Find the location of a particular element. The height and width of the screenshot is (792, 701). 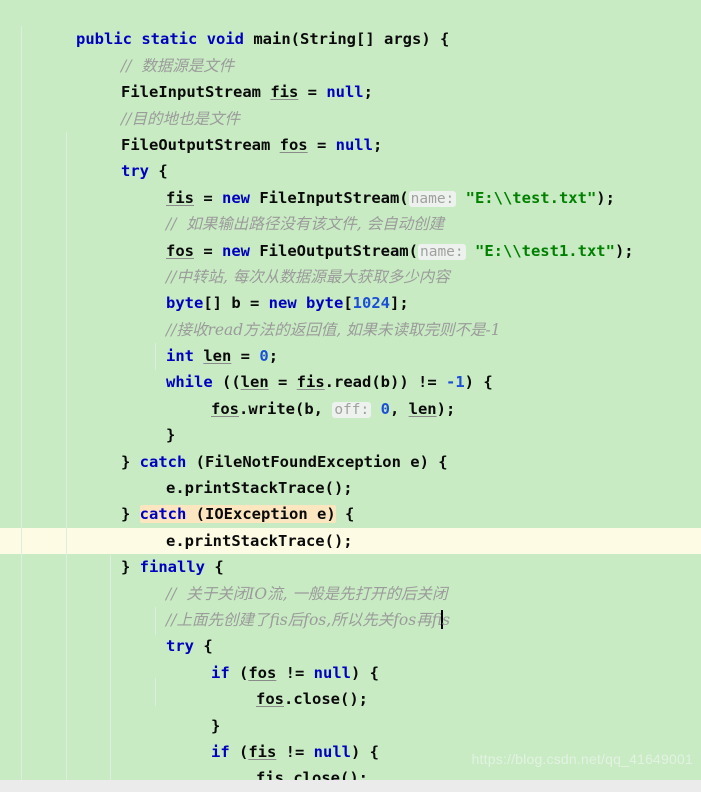

code-line-15: fos.write(b, off: 0, len); is located at coordinates (350, 393).